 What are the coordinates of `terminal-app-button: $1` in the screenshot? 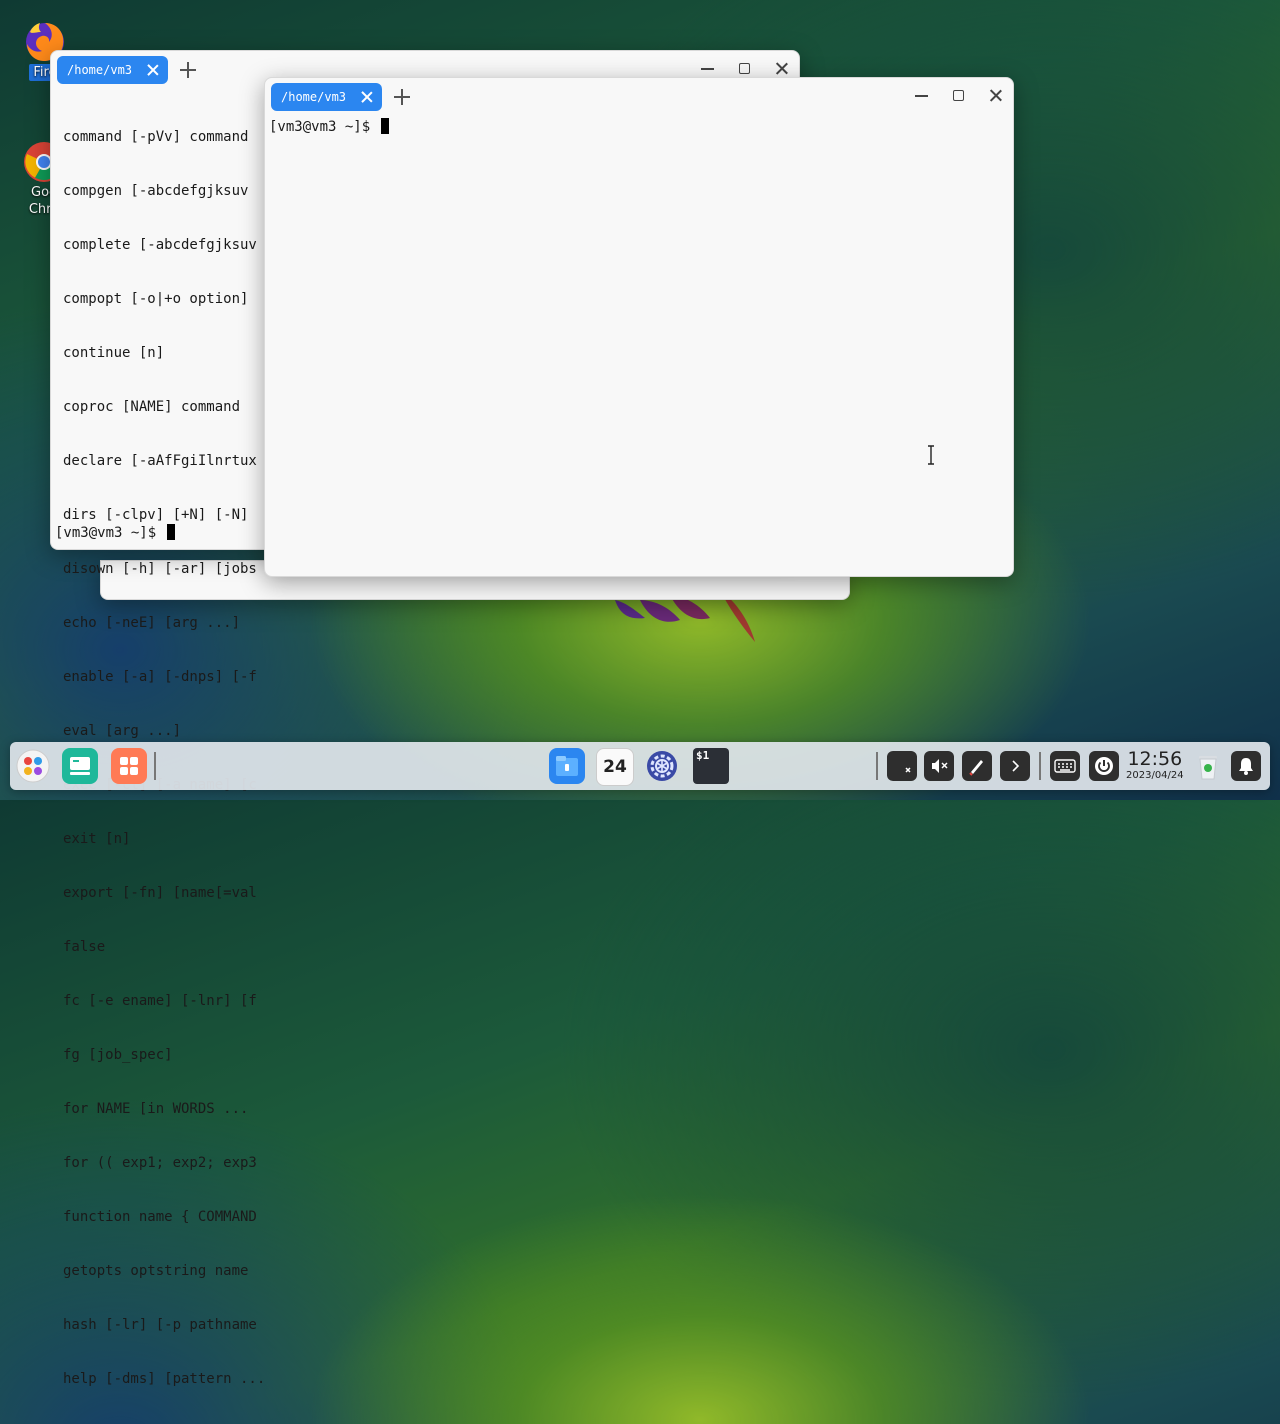 It's located at (711, 766).